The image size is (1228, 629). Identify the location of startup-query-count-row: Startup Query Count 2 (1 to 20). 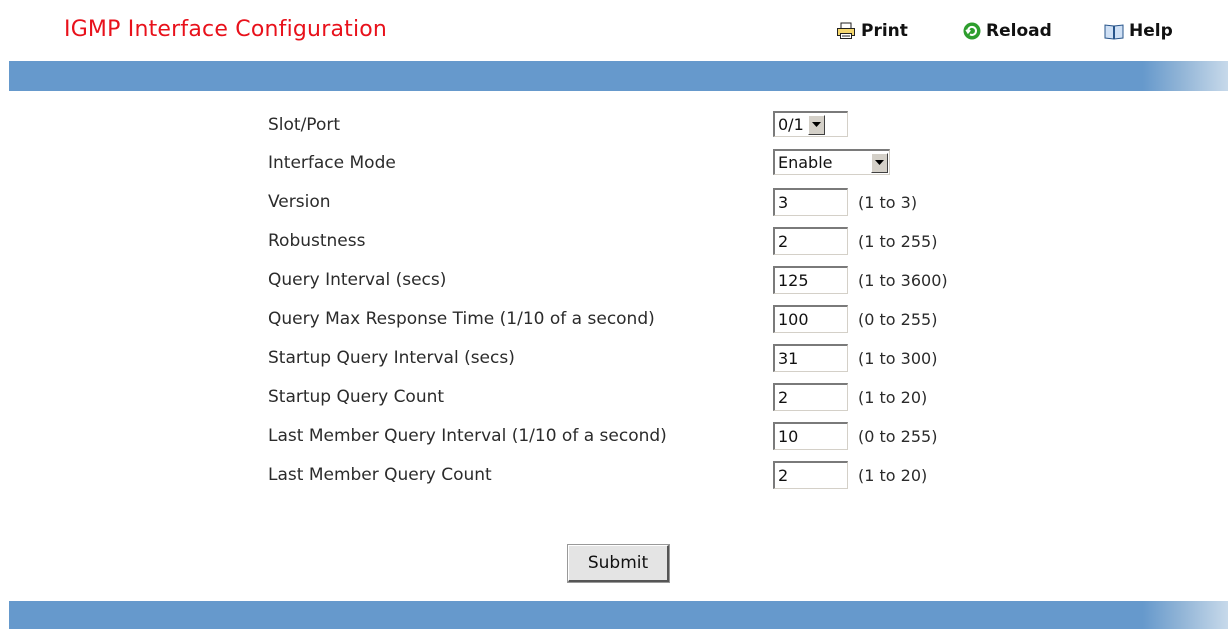
(614, 396).